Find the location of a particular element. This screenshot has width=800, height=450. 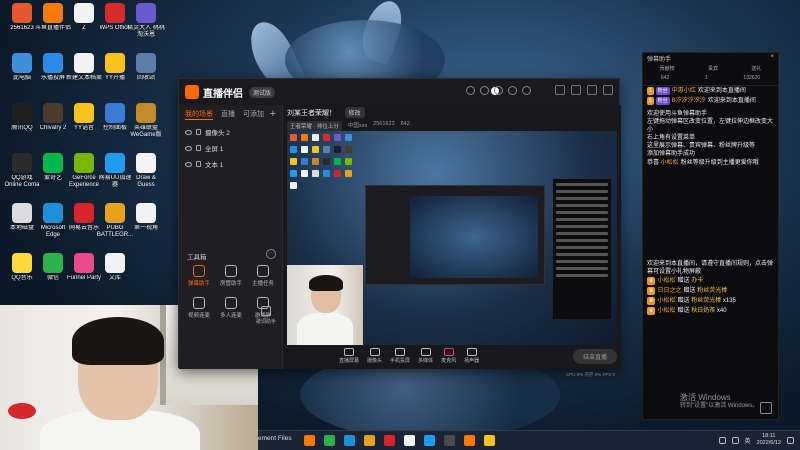

live-screen-button: 直播屏幕 is located at coordinates (349, 356).